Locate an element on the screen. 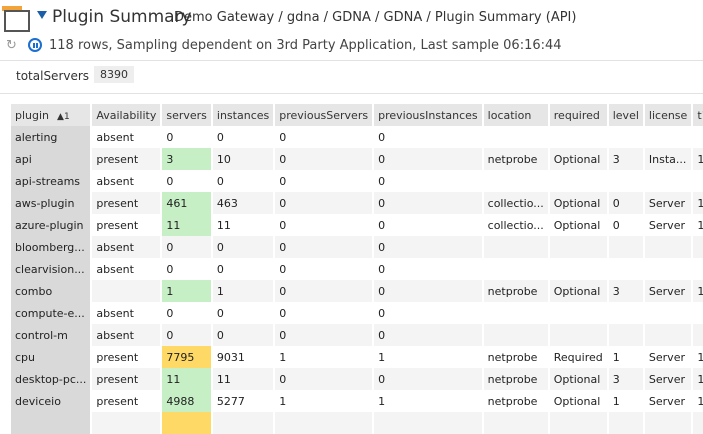 The height and width of the screenshot is (434, 703). cell-plugin: azure-plugin is located at coordinates (52, 225).